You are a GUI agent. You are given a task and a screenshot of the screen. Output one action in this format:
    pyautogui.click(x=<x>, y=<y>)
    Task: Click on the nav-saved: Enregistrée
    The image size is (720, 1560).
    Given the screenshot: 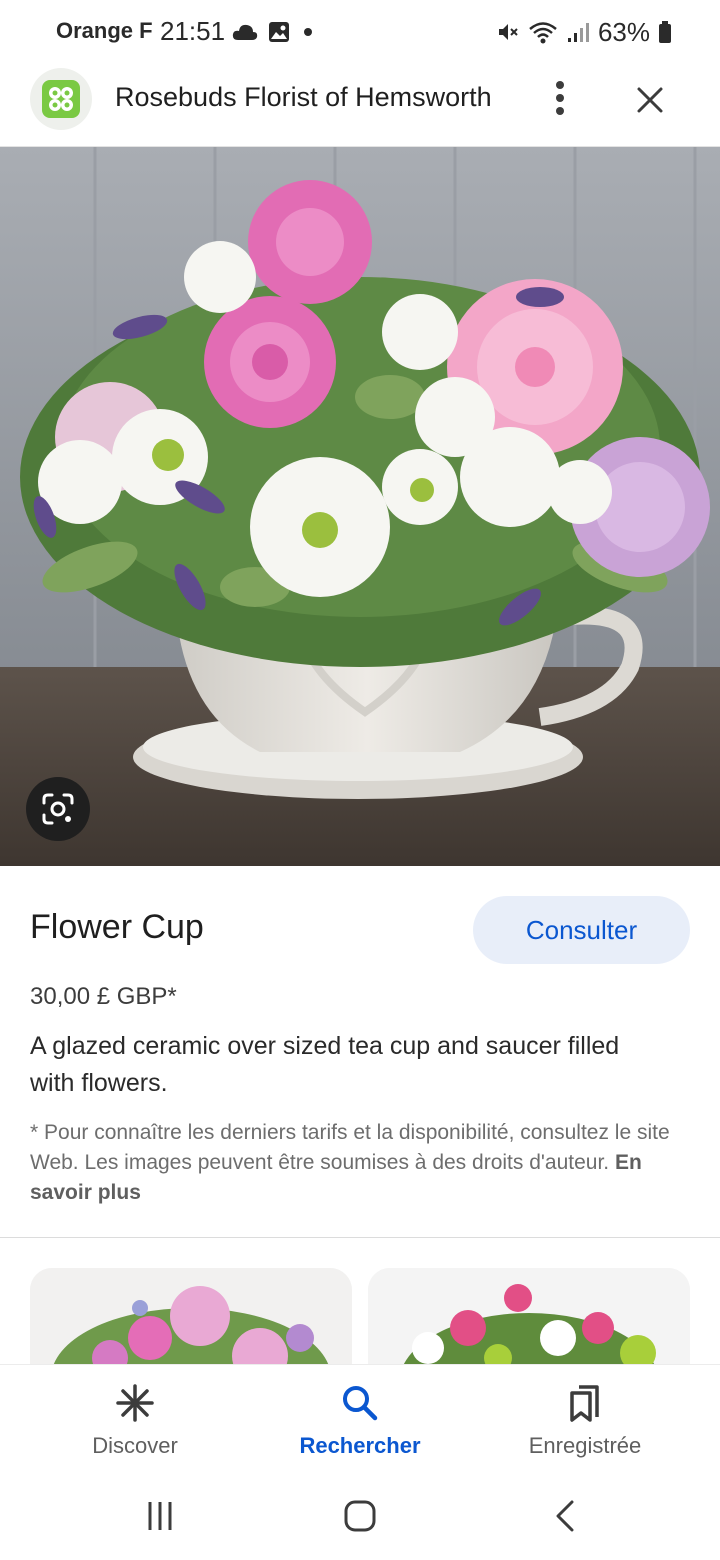 What is the action you would take?
    pyautogui.click(x=585, y=1418)
    